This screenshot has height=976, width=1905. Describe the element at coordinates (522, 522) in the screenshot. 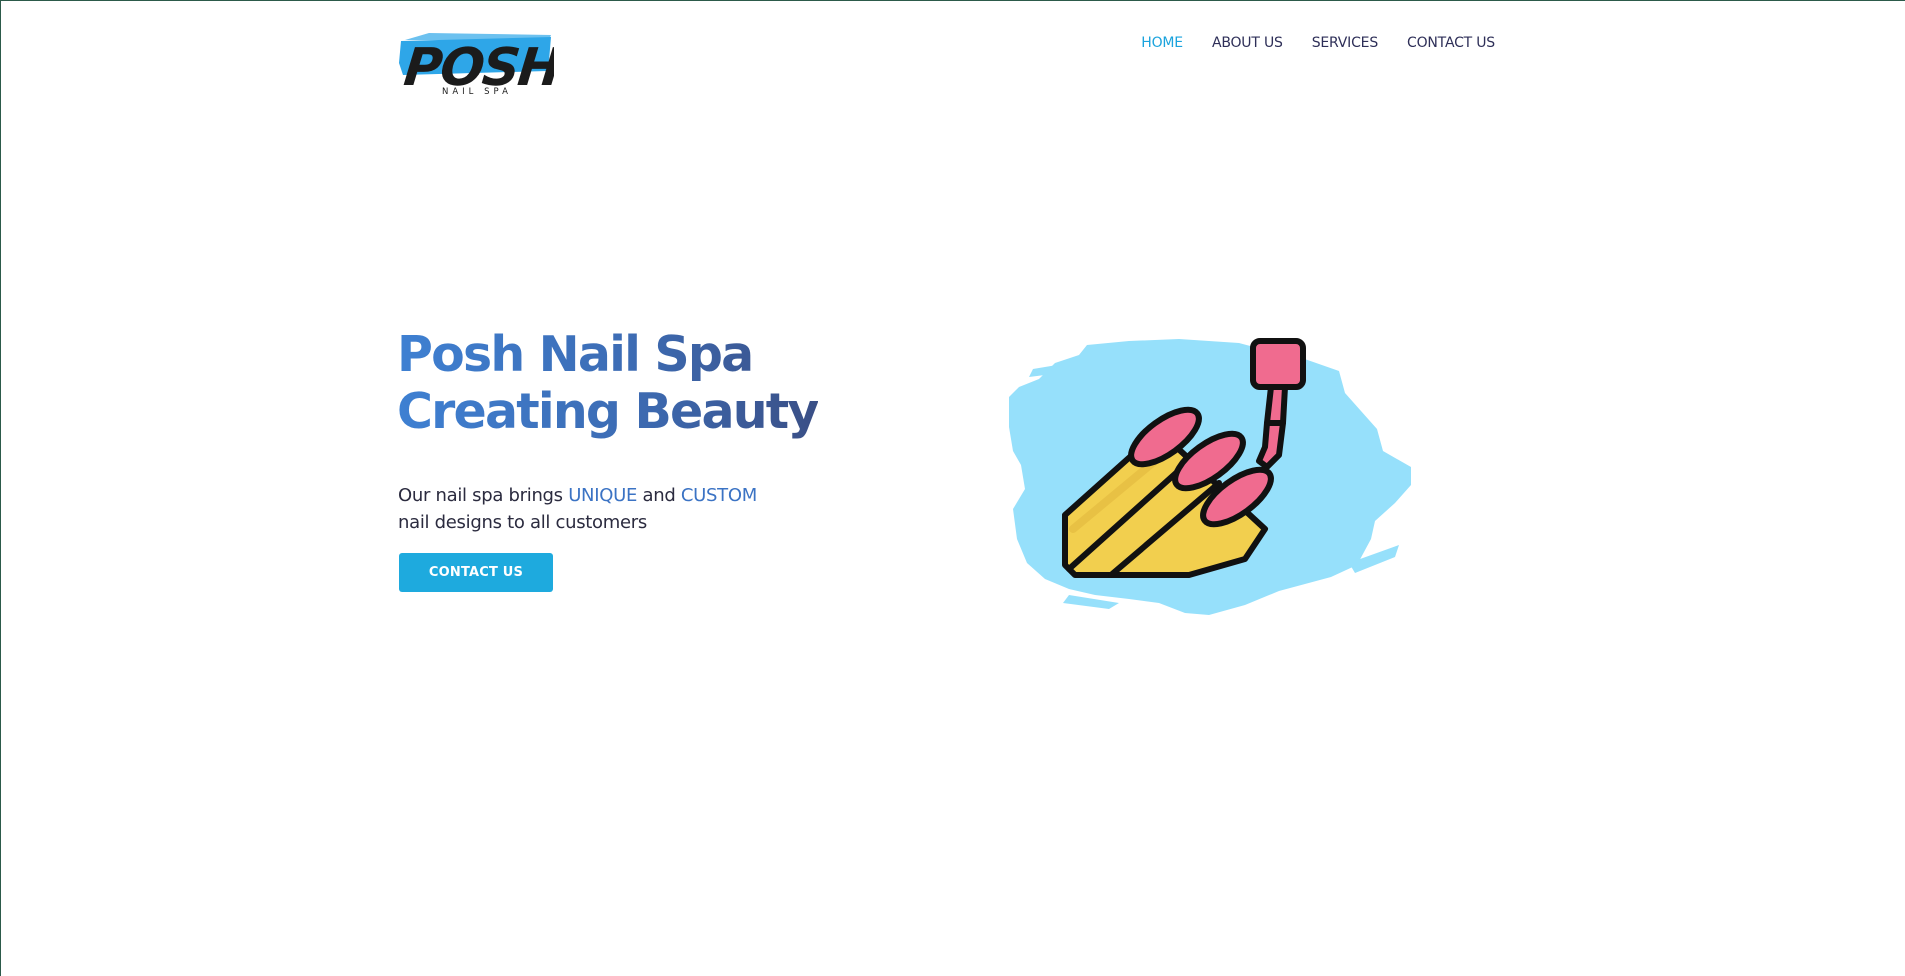

I see `hero-desc-text-3: nail designs to all customers` at that location.